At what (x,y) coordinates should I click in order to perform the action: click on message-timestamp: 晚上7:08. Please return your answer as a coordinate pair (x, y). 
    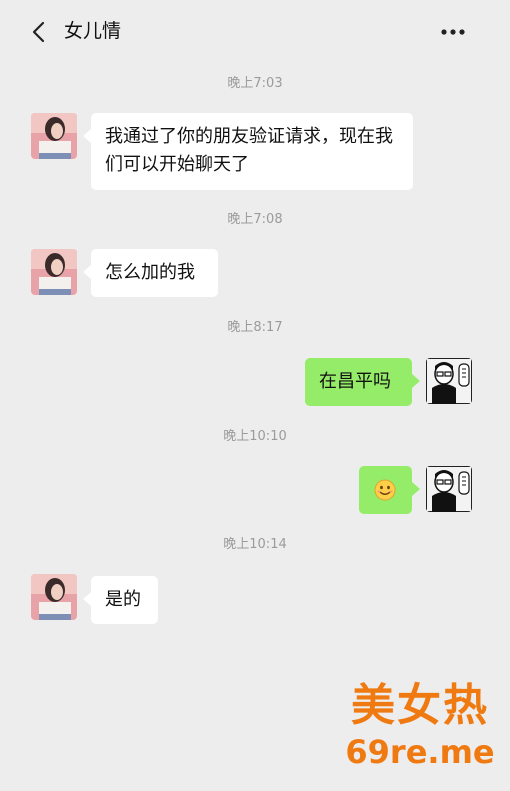
    Looking at the image, I should click on (255, 219).